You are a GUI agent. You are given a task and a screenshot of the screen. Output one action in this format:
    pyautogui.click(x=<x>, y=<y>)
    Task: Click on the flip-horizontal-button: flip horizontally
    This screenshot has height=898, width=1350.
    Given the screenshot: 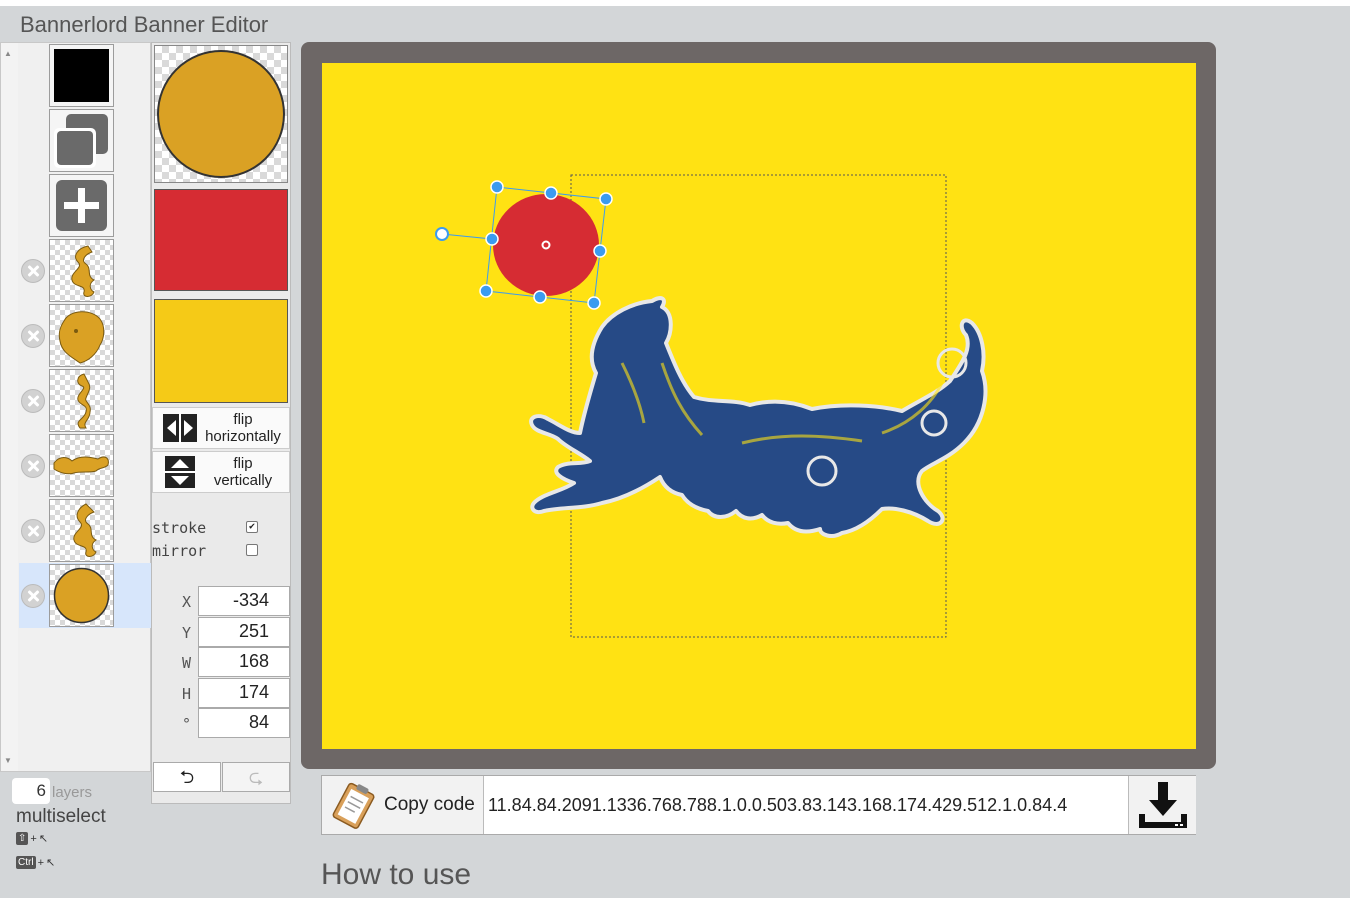 What is the action you would take?
    pyautogui.click(x=221, y=428)
    